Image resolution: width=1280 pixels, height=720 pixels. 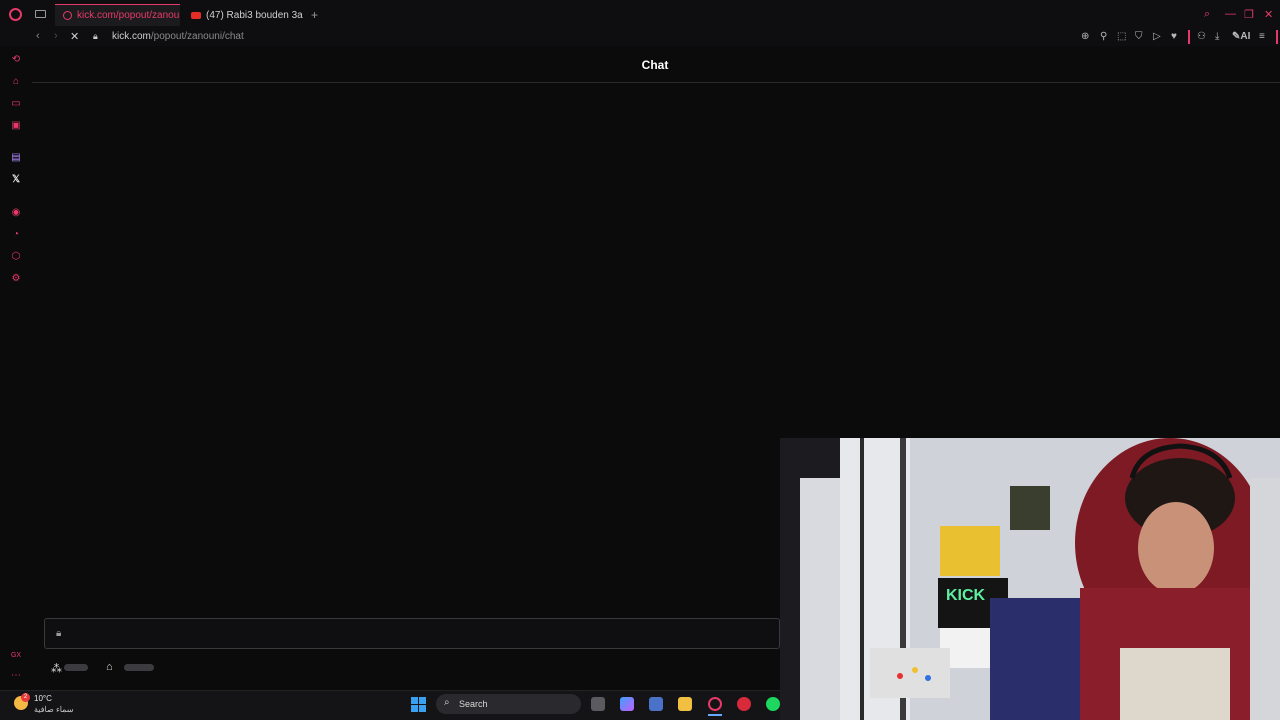 What do you see at coordinates (390, 705) in the screenshot?
I see `taskbar` at bounding box center [390, 705].